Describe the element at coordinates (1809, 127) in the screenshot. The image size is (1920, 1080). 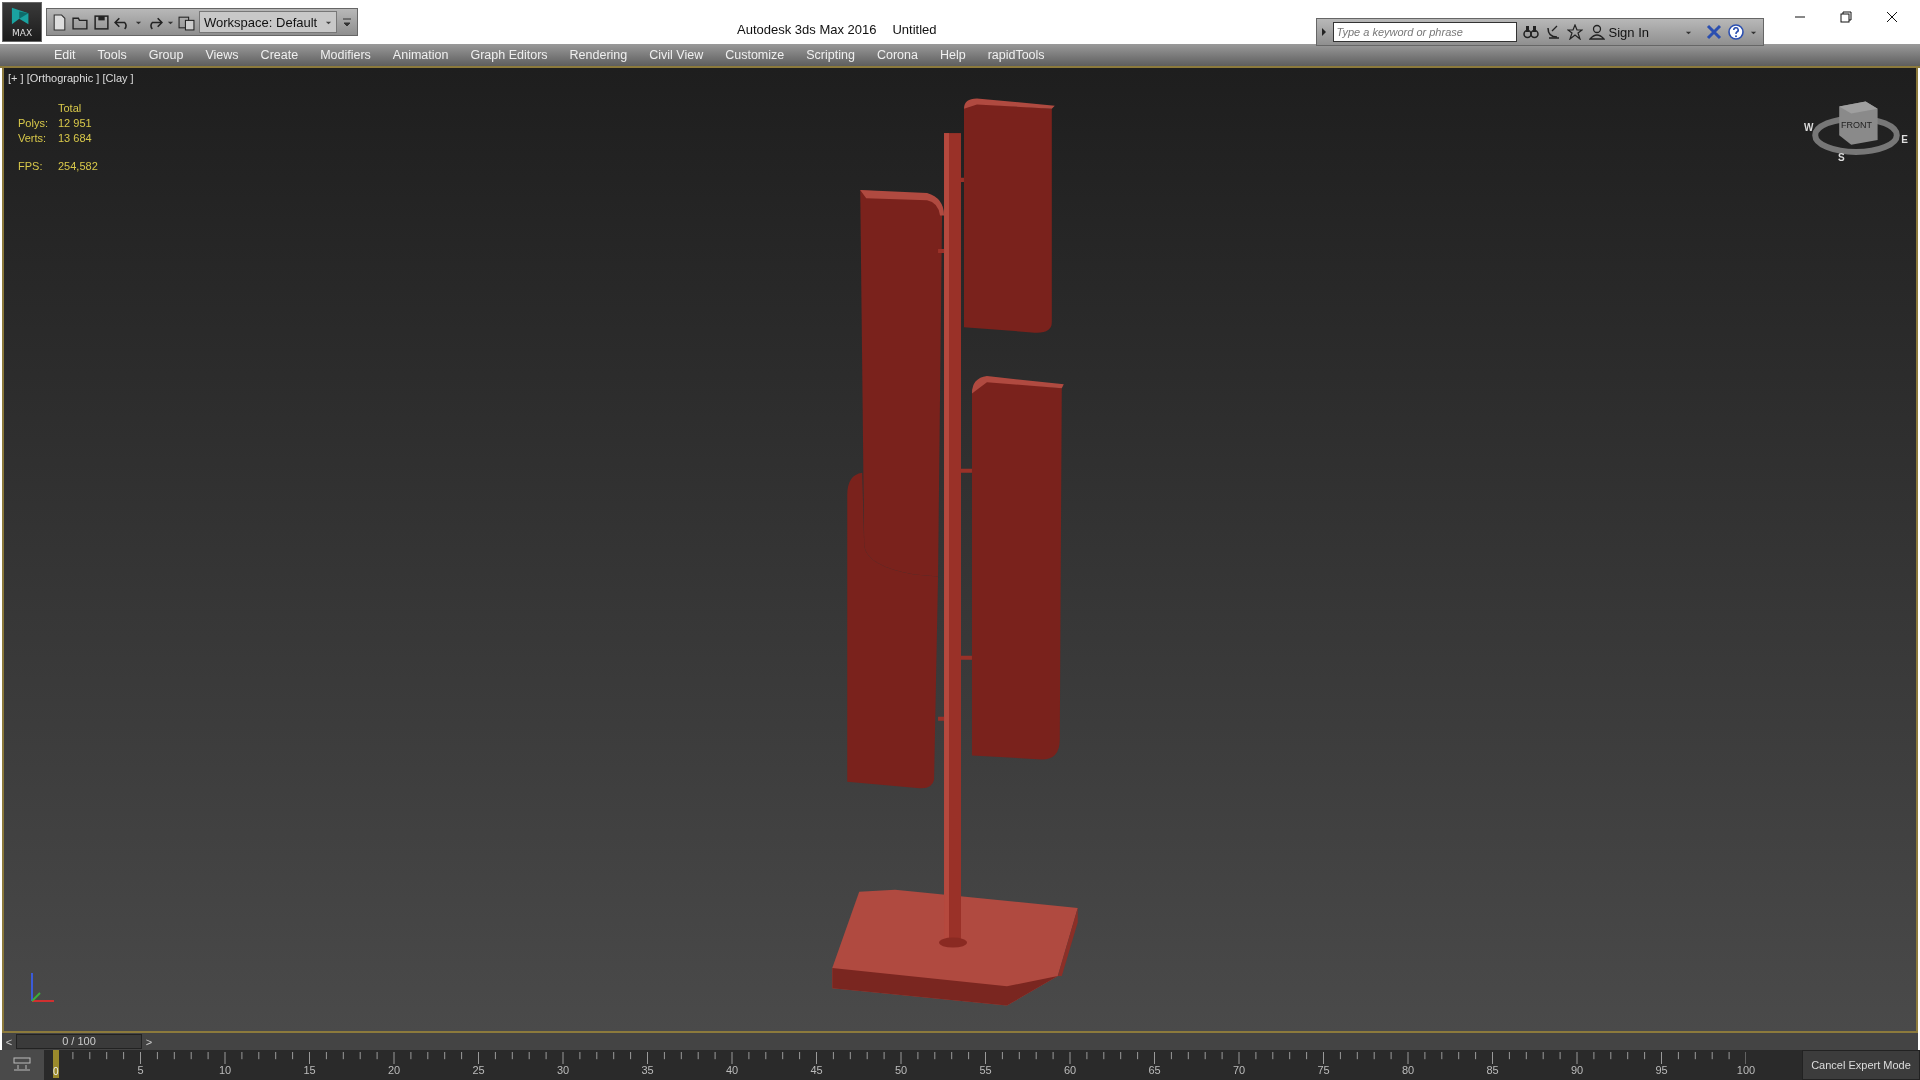
I see `compass-label: W` at that location.